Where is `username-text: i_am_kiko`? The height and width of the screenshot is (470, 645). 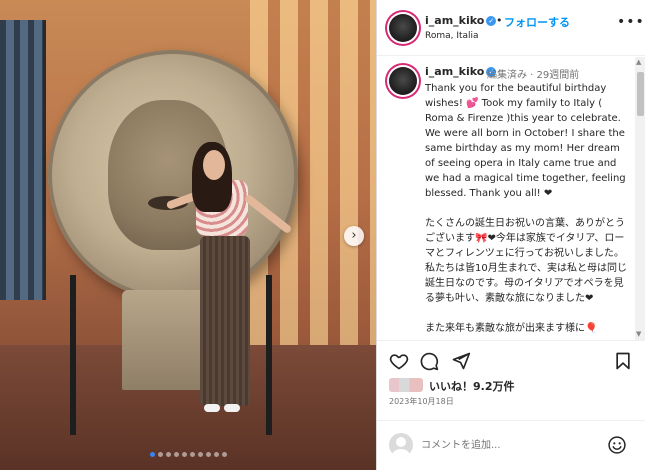
username-text: i_am_kiko is located at coordinates (454, 20).